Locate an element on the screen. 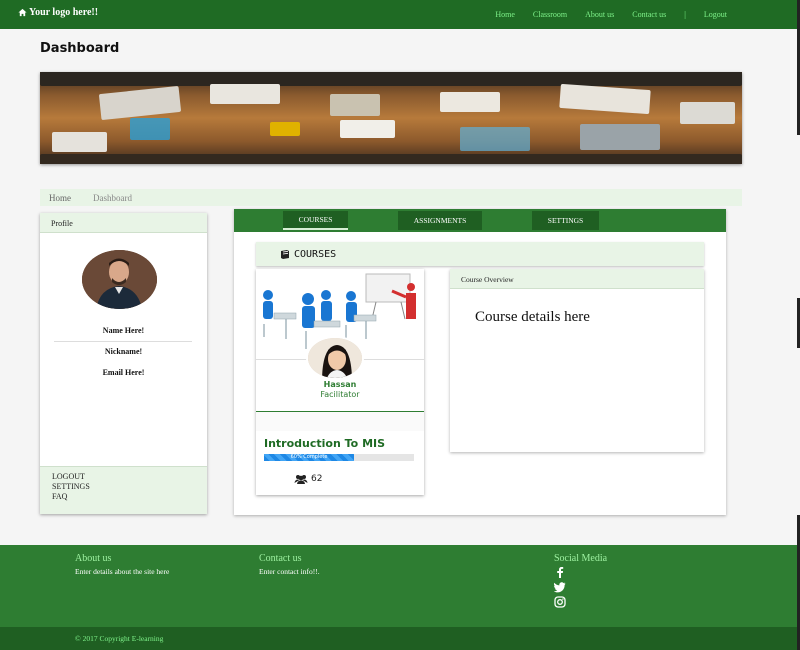  profile-settings-link: SETTINGS is located at coordinates (123, 487).